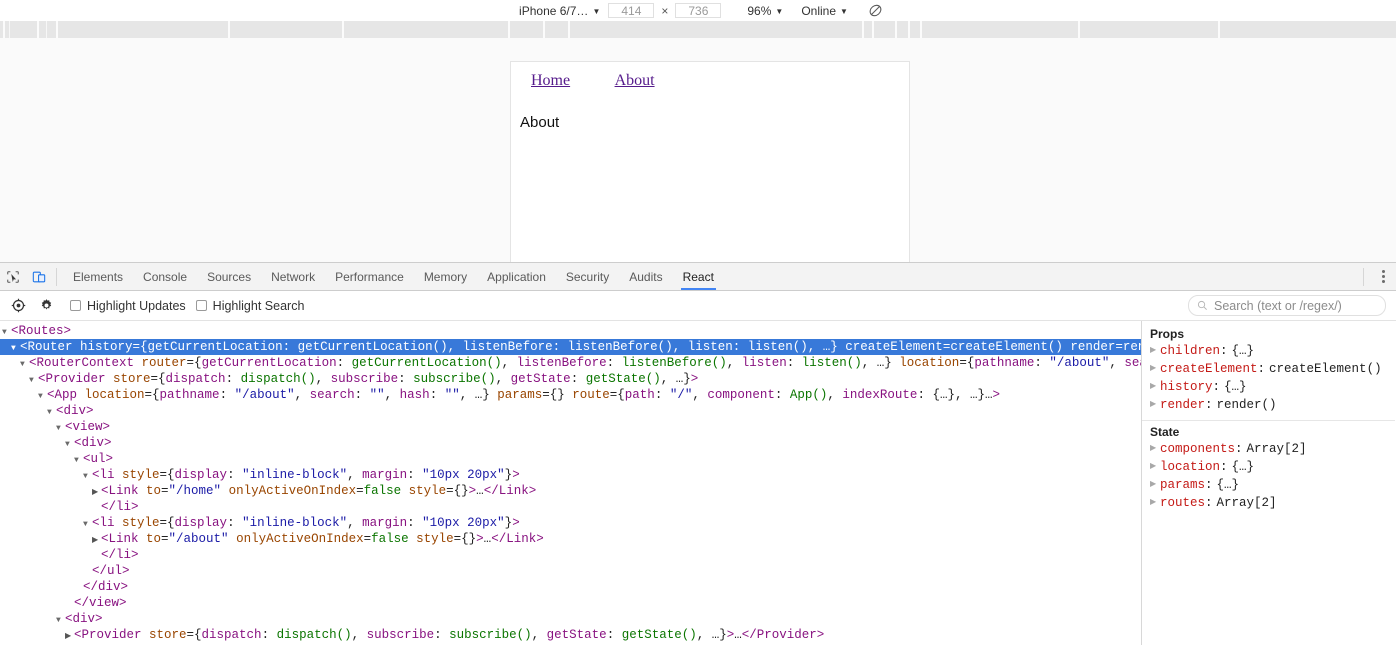 This screenshot has width=1396, height=645. I want to click on prop-name: render, so click(1183, 405).